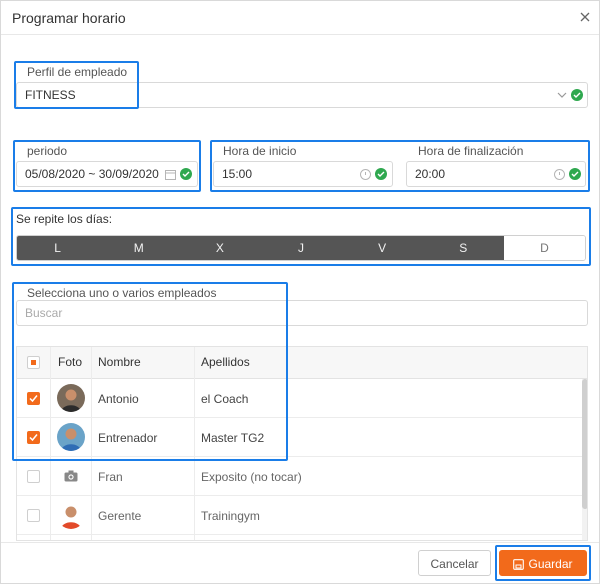 This screenshot has height=584, width=600. I want to click on scrollbar-thumb, so click(584, 444).